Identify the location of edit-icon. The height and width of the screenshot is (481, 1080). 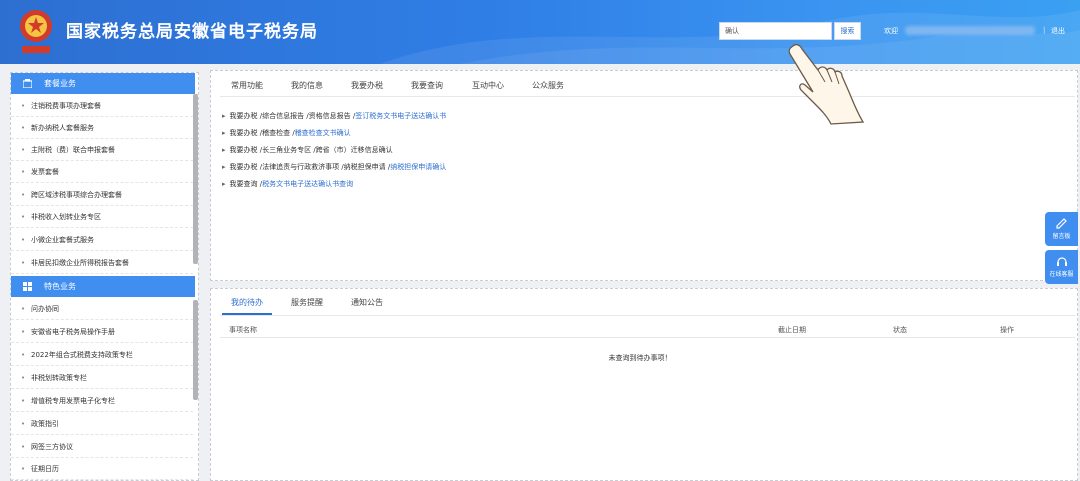
(1061, 223).